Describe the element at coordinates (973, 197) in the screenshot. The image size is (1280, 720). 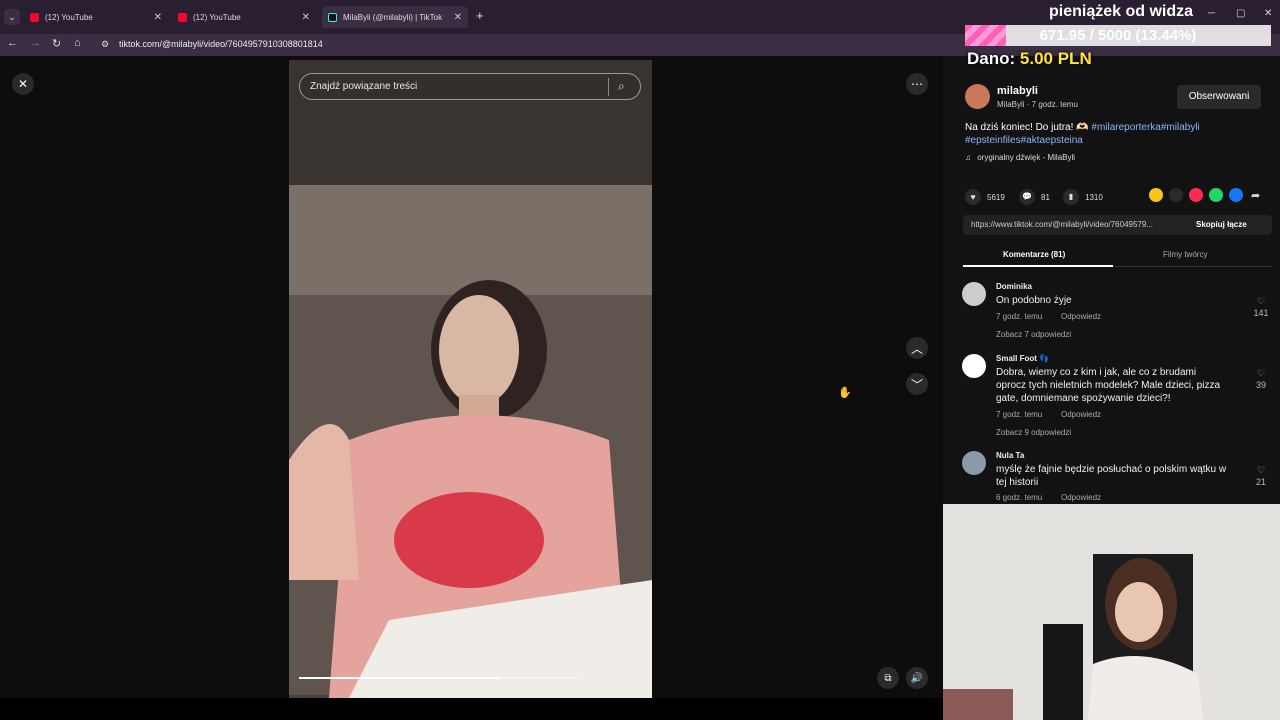
I see `heart-icon: ♥` at that location.